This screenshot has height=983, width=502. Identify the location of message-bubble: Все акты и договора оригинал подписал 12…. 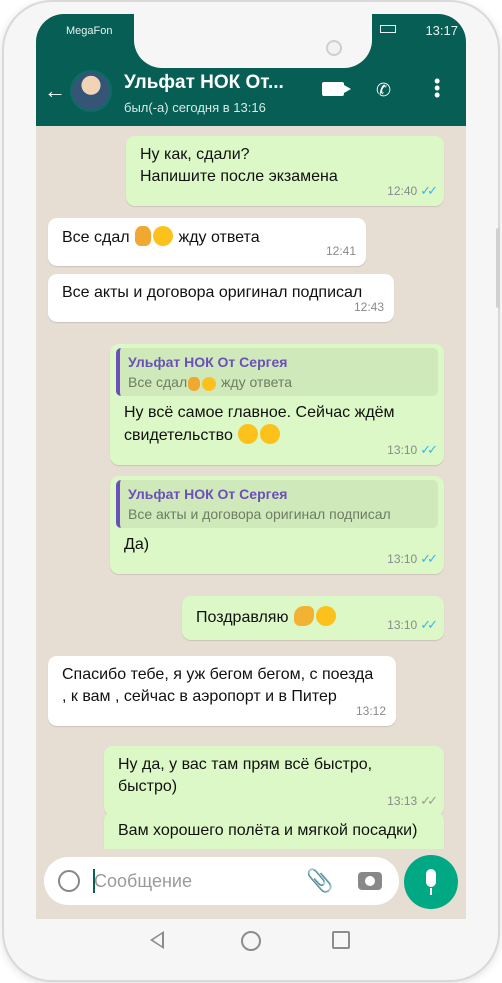
(221, 298).